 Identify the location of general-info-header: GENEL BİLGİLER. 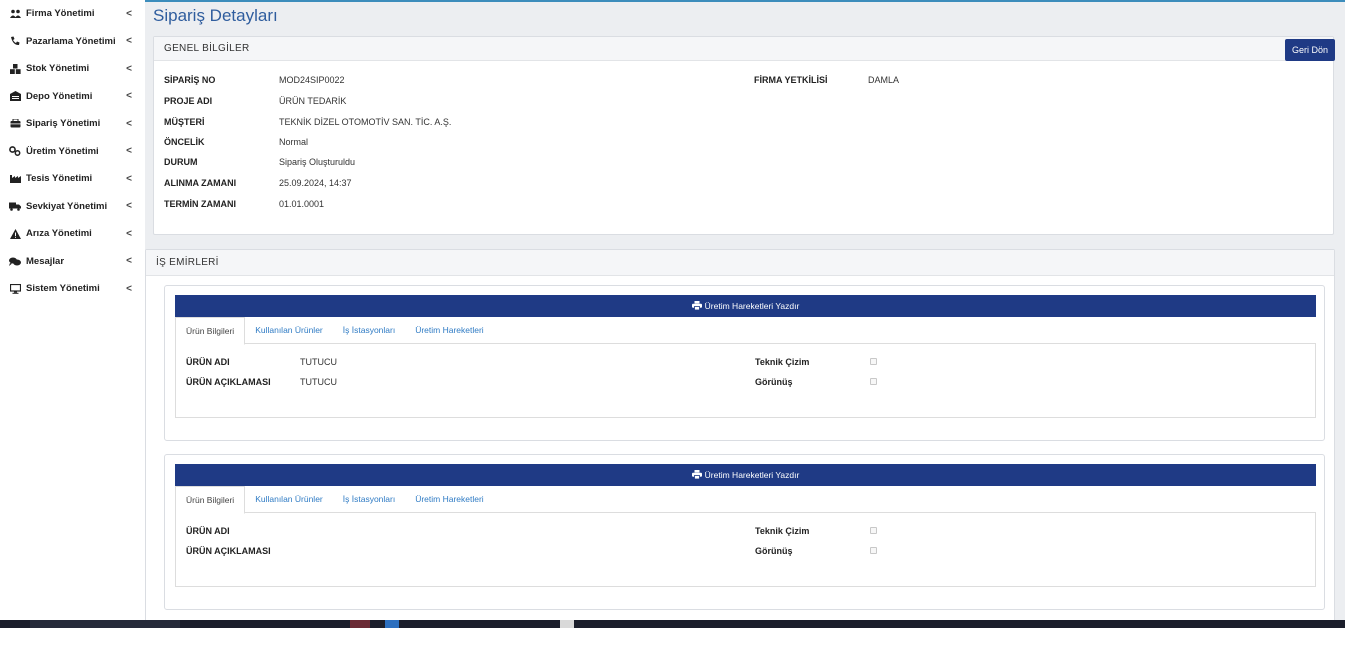
(743, 49).